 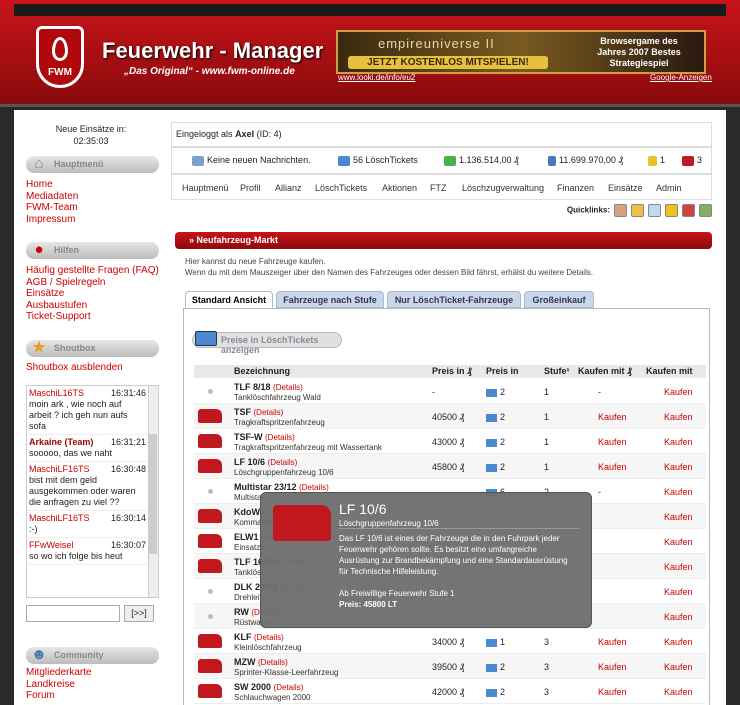 I want to click on sidebar-link: FWM-Team, so click(x=52, y=208).